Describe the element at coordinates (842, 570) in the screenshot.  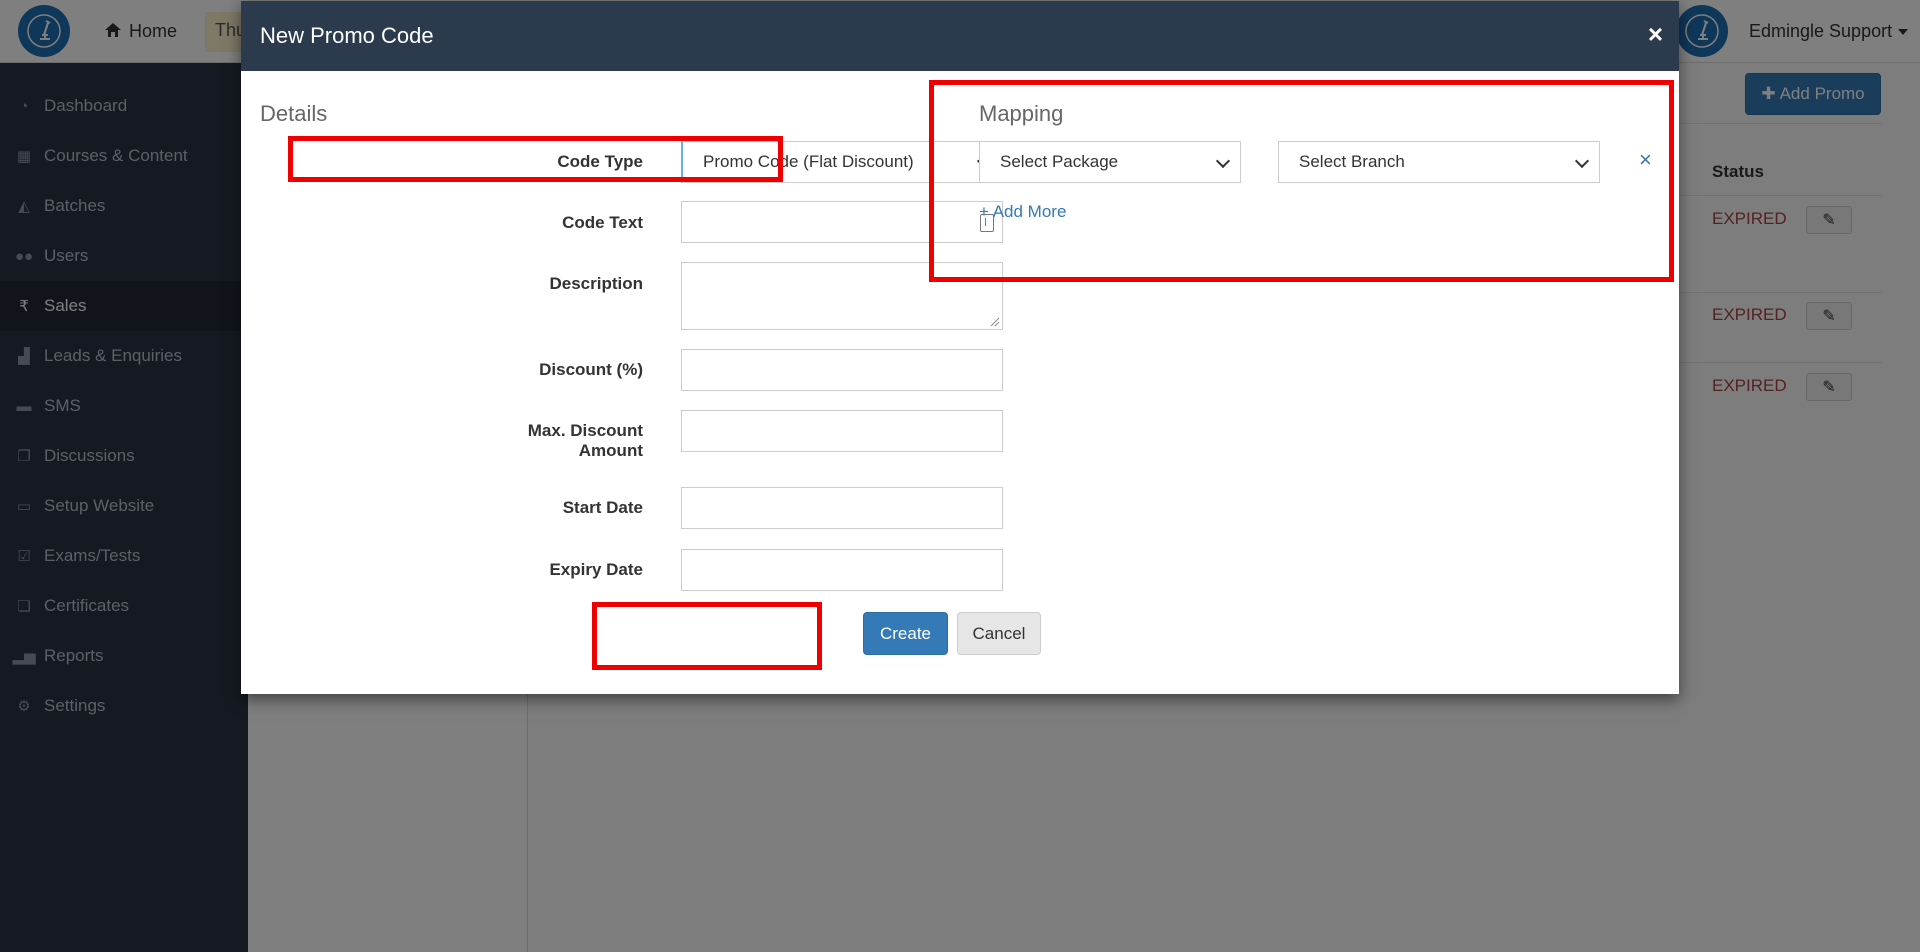
I see `expiry-date-input` at that location.